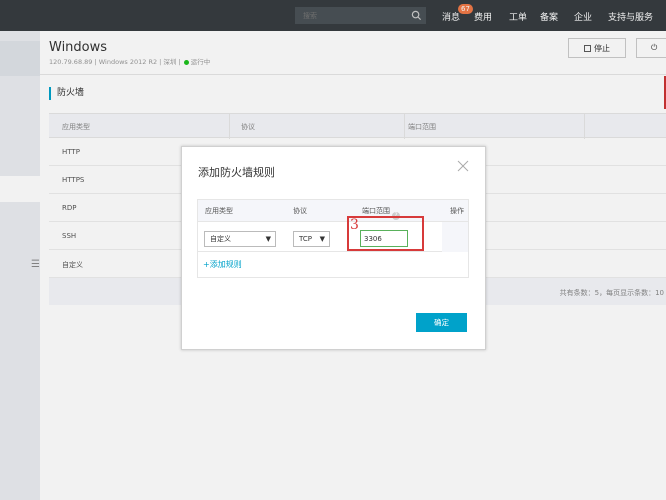 The width and height of the screenshot is (666, 500). What do you see at coordinates (240, 239) in the screenshot?
I see `app-type-select: 自定义 ▼` at bounding box center [240, 239].